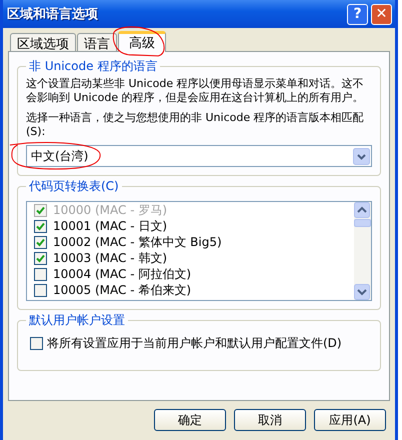 This screenshot has height=440, width=402. Describe the element at coordinates (199, 156) in the screenshot. I see `language-dropdown: 中文(台湾)` at that location.